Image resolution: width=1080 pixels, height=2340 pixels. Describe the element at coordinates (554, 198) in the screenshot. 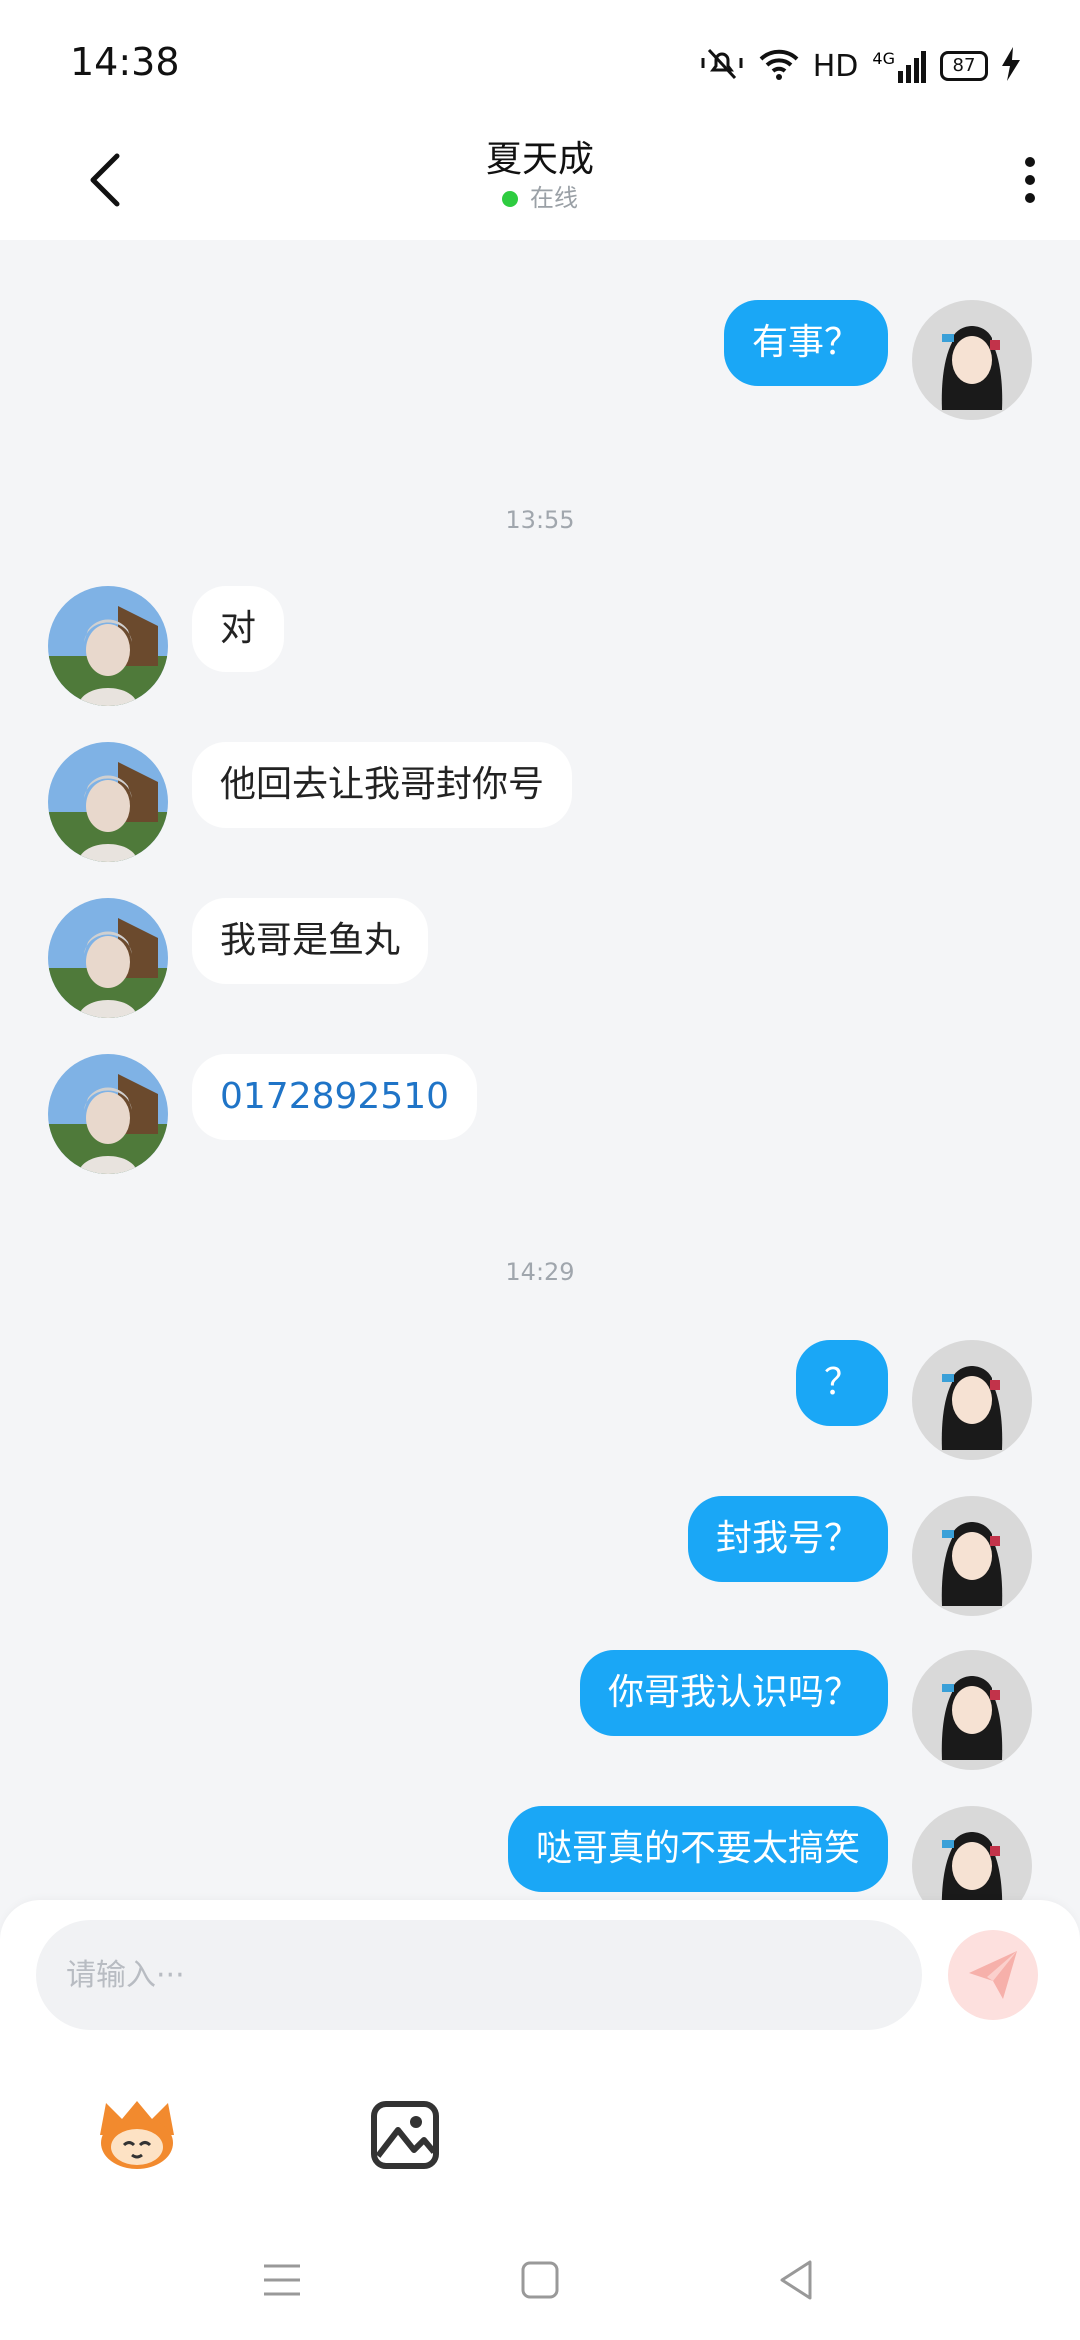

I see `presence-label: 在线` at that location.